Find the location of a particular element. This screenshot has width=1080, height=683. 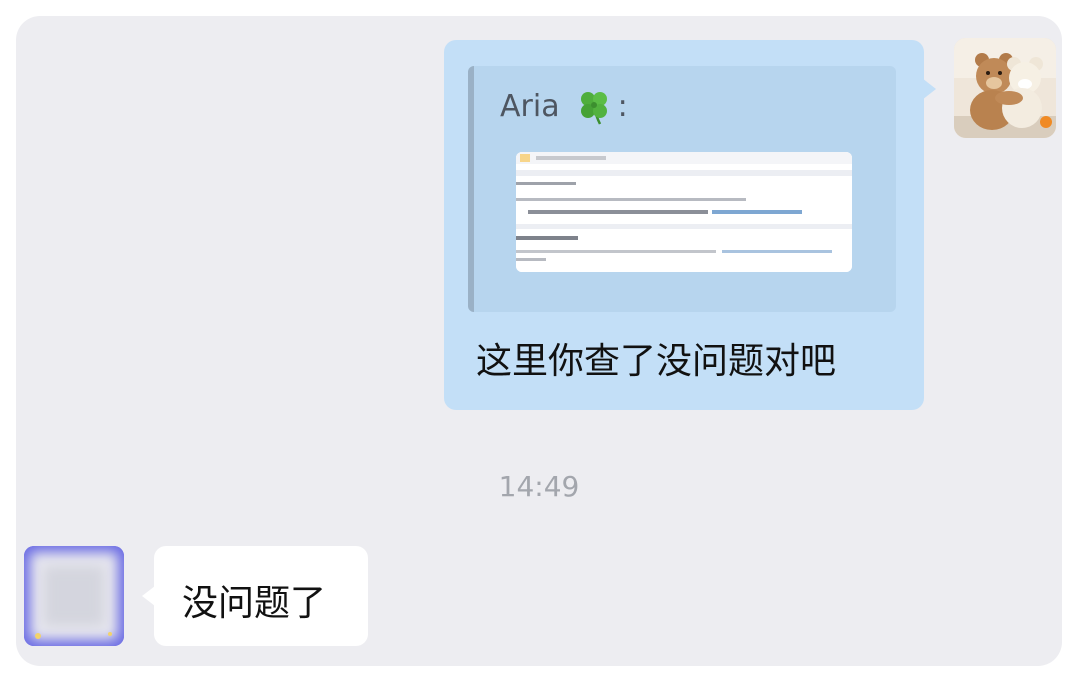

message-timestamp: 14:49 is located at coordinates (539, 486).